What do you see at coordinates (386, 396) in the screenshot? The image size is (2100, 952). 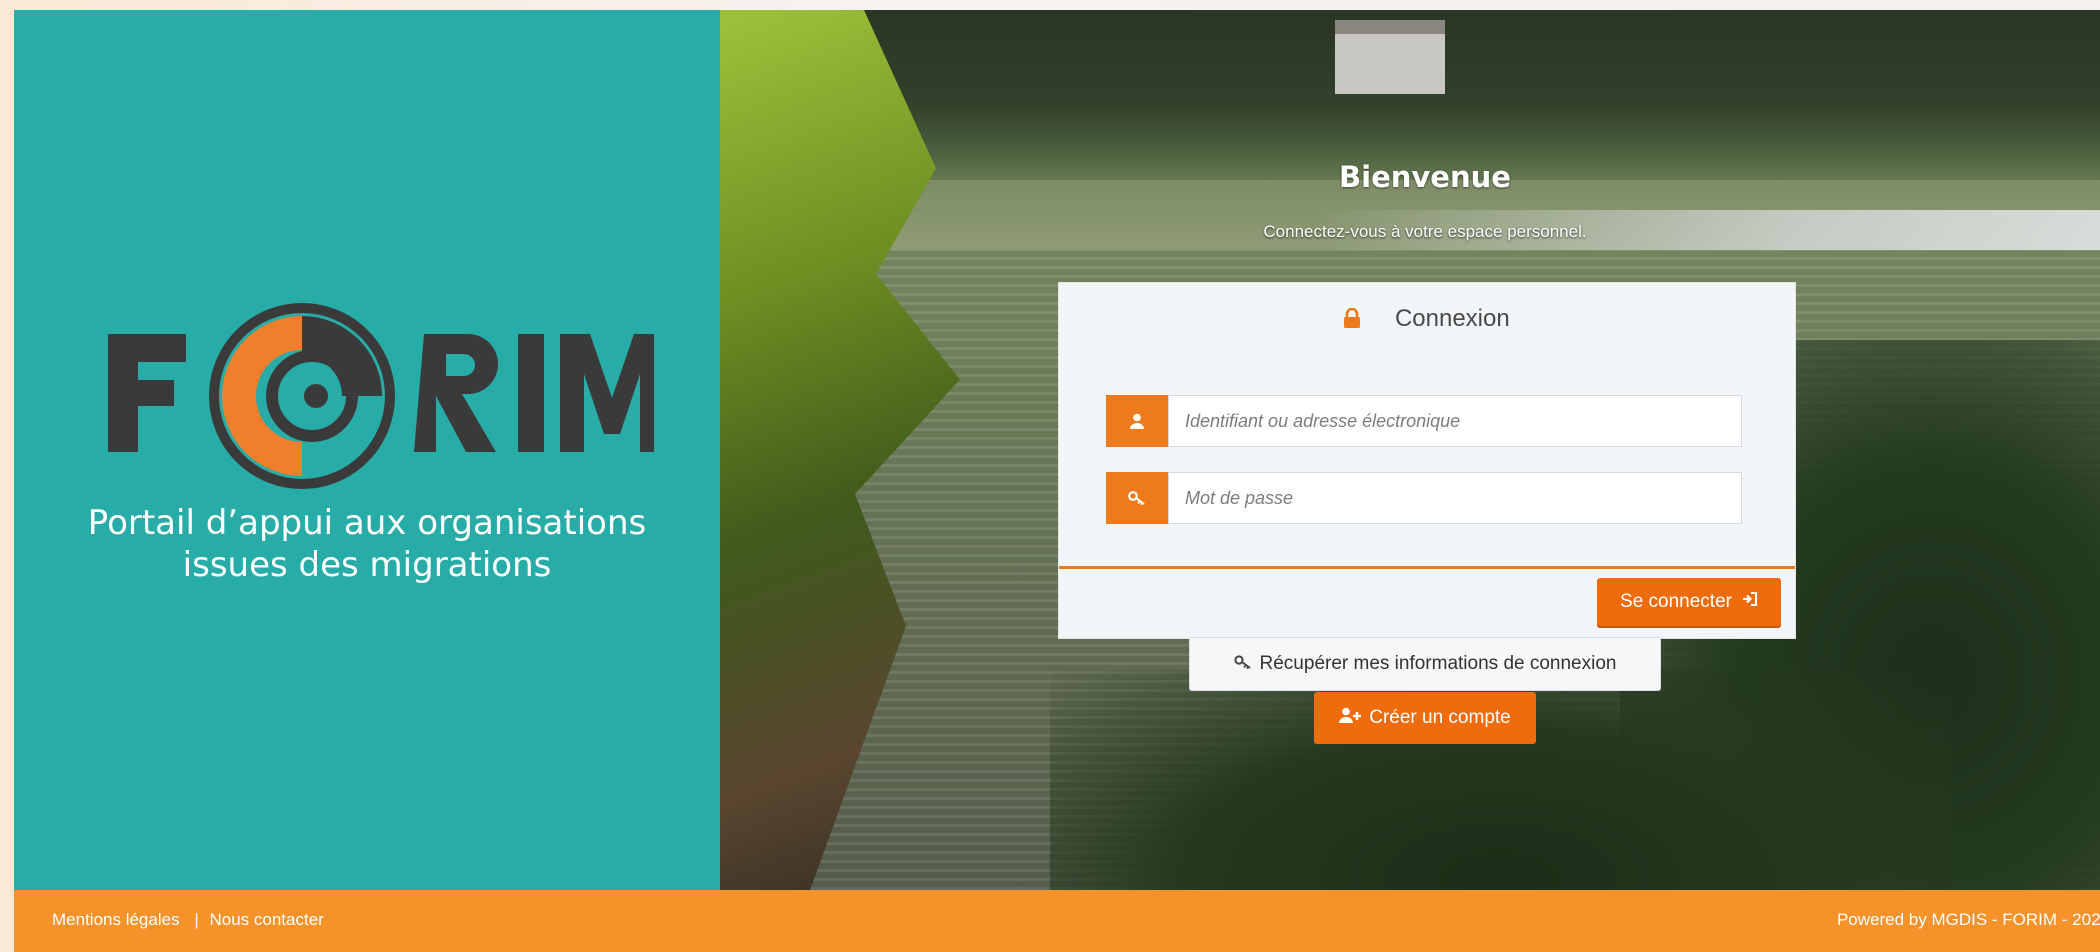 I see `forim-logo-graphic` at bounding box center [386, 396].